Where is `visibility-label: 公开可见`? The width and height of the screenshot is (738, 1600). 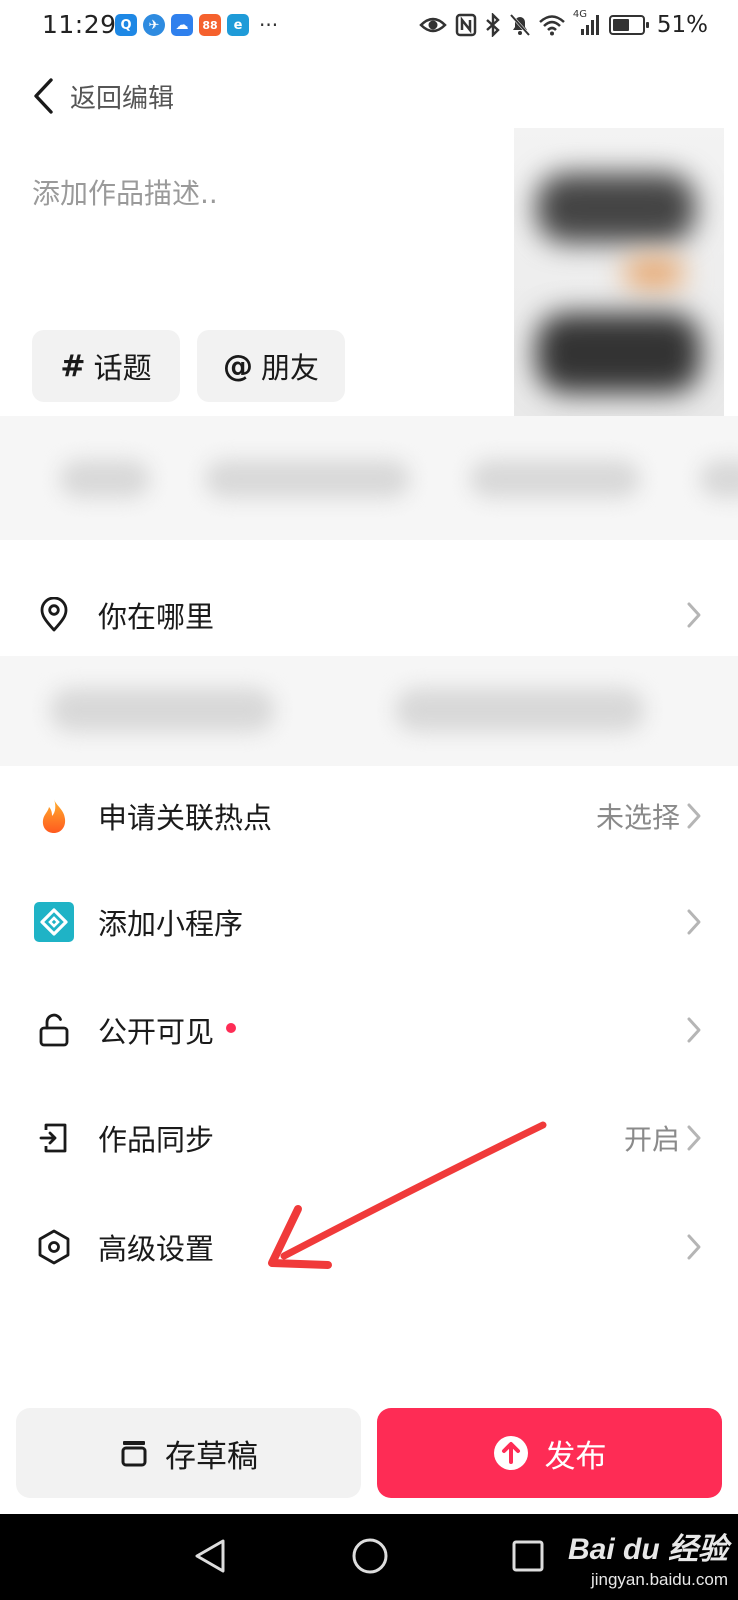
visibility-label: 公开可见 is located at coordinates (167, 1030).